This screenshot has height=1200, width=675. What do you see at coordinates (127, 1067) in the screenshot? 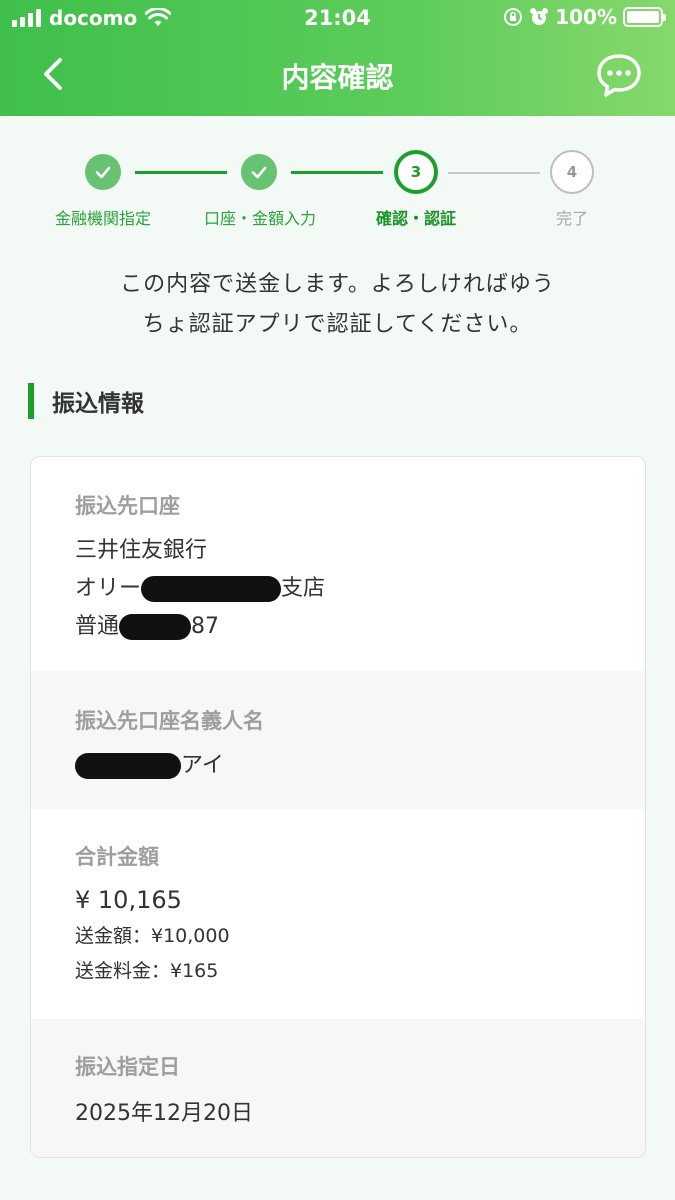
I see `date-label: 振込指定日` at bounding box center [127, 1067].